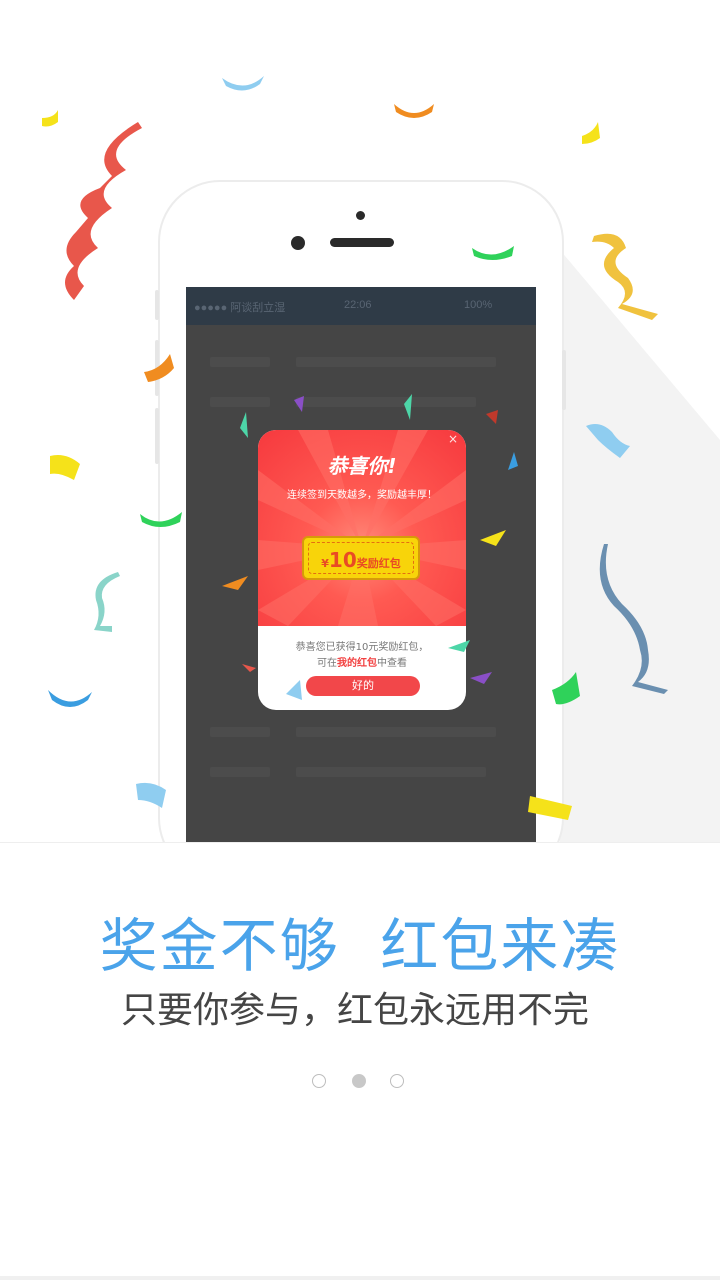  Describe the element at coordinates (360, 946) in the screenshot. I see `headline: 奖金不够 红包来凑` at that location.